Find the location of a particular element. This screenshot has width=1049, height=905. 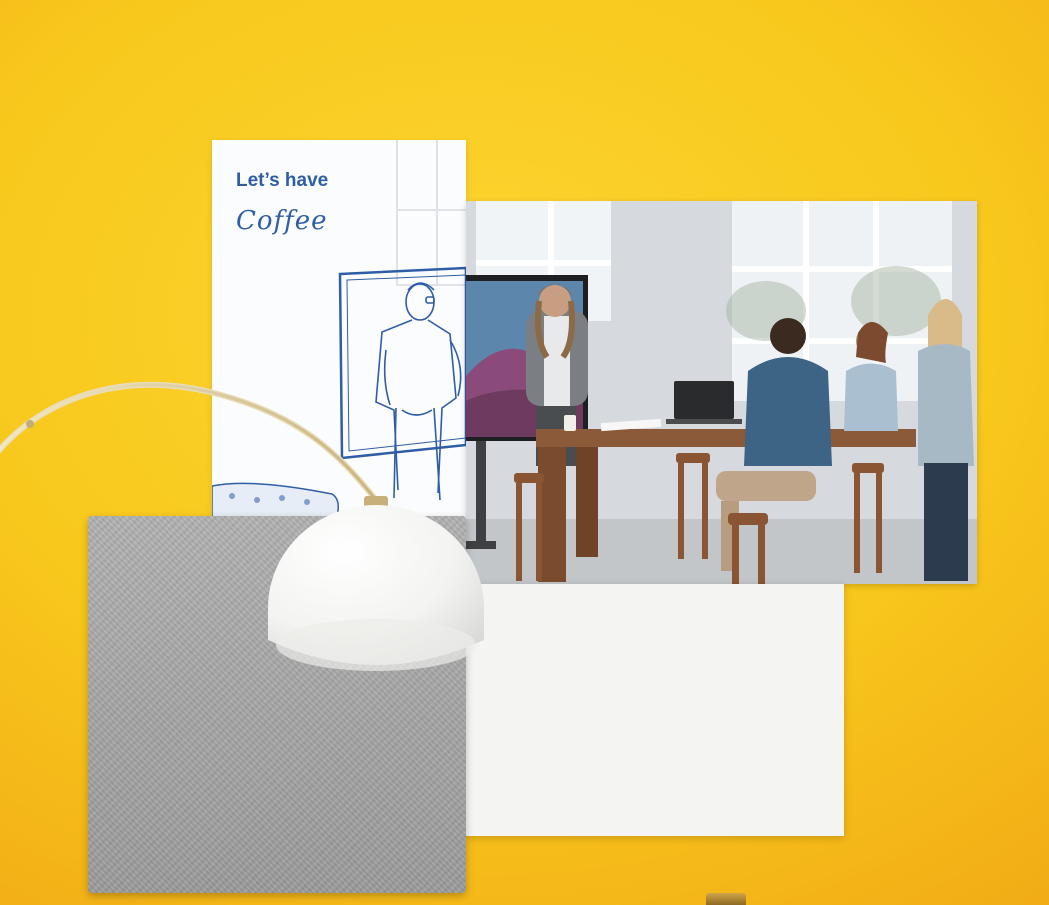

gold-base-fragment is located at coordinates (726, 899).